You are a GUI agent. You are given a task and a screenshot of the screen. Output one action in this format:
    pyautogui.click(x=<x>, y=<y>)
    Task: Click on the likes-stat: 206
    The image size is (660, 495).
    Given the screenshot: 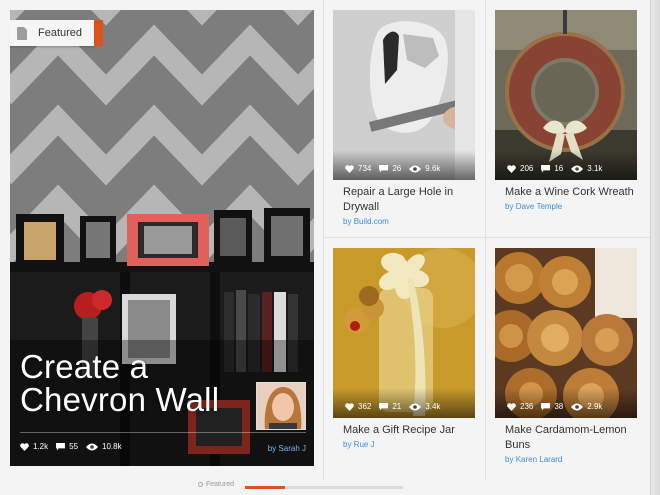 What is the action you would take?
    pyautogui.click(x=520, y=168)
    